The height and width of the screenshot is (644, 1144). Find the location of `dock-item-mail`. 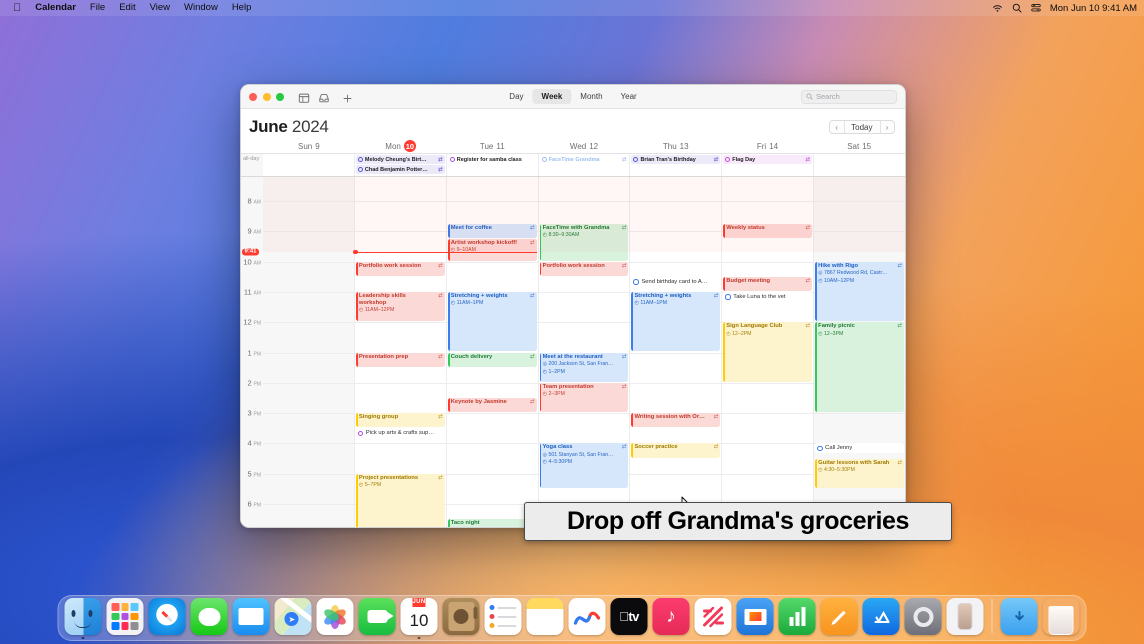

dock-item-mail is located at coordinates (251, 616).